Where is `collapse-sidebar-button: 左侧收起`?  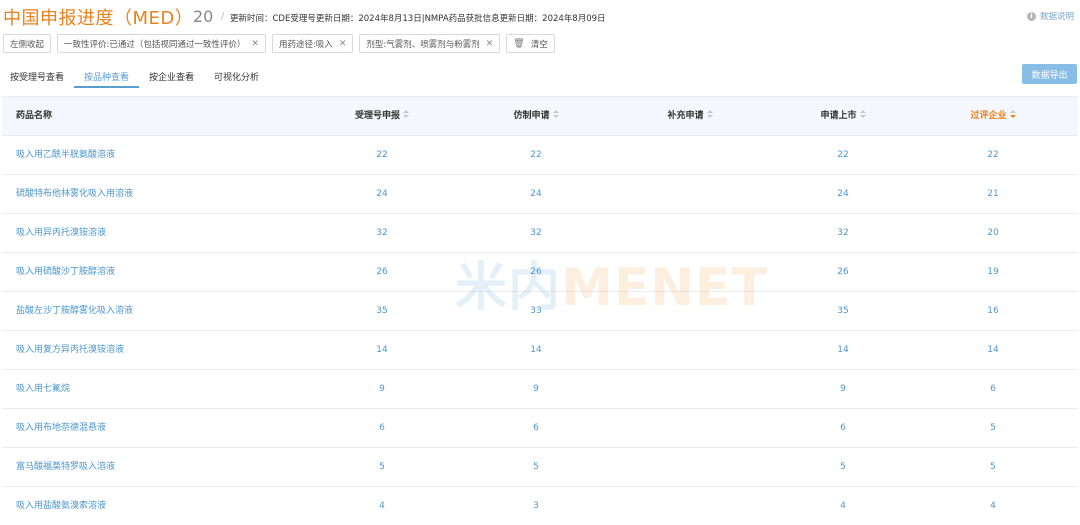
collapse-sidebar-button: 左侧收起 is located at coordinates (27, 43).